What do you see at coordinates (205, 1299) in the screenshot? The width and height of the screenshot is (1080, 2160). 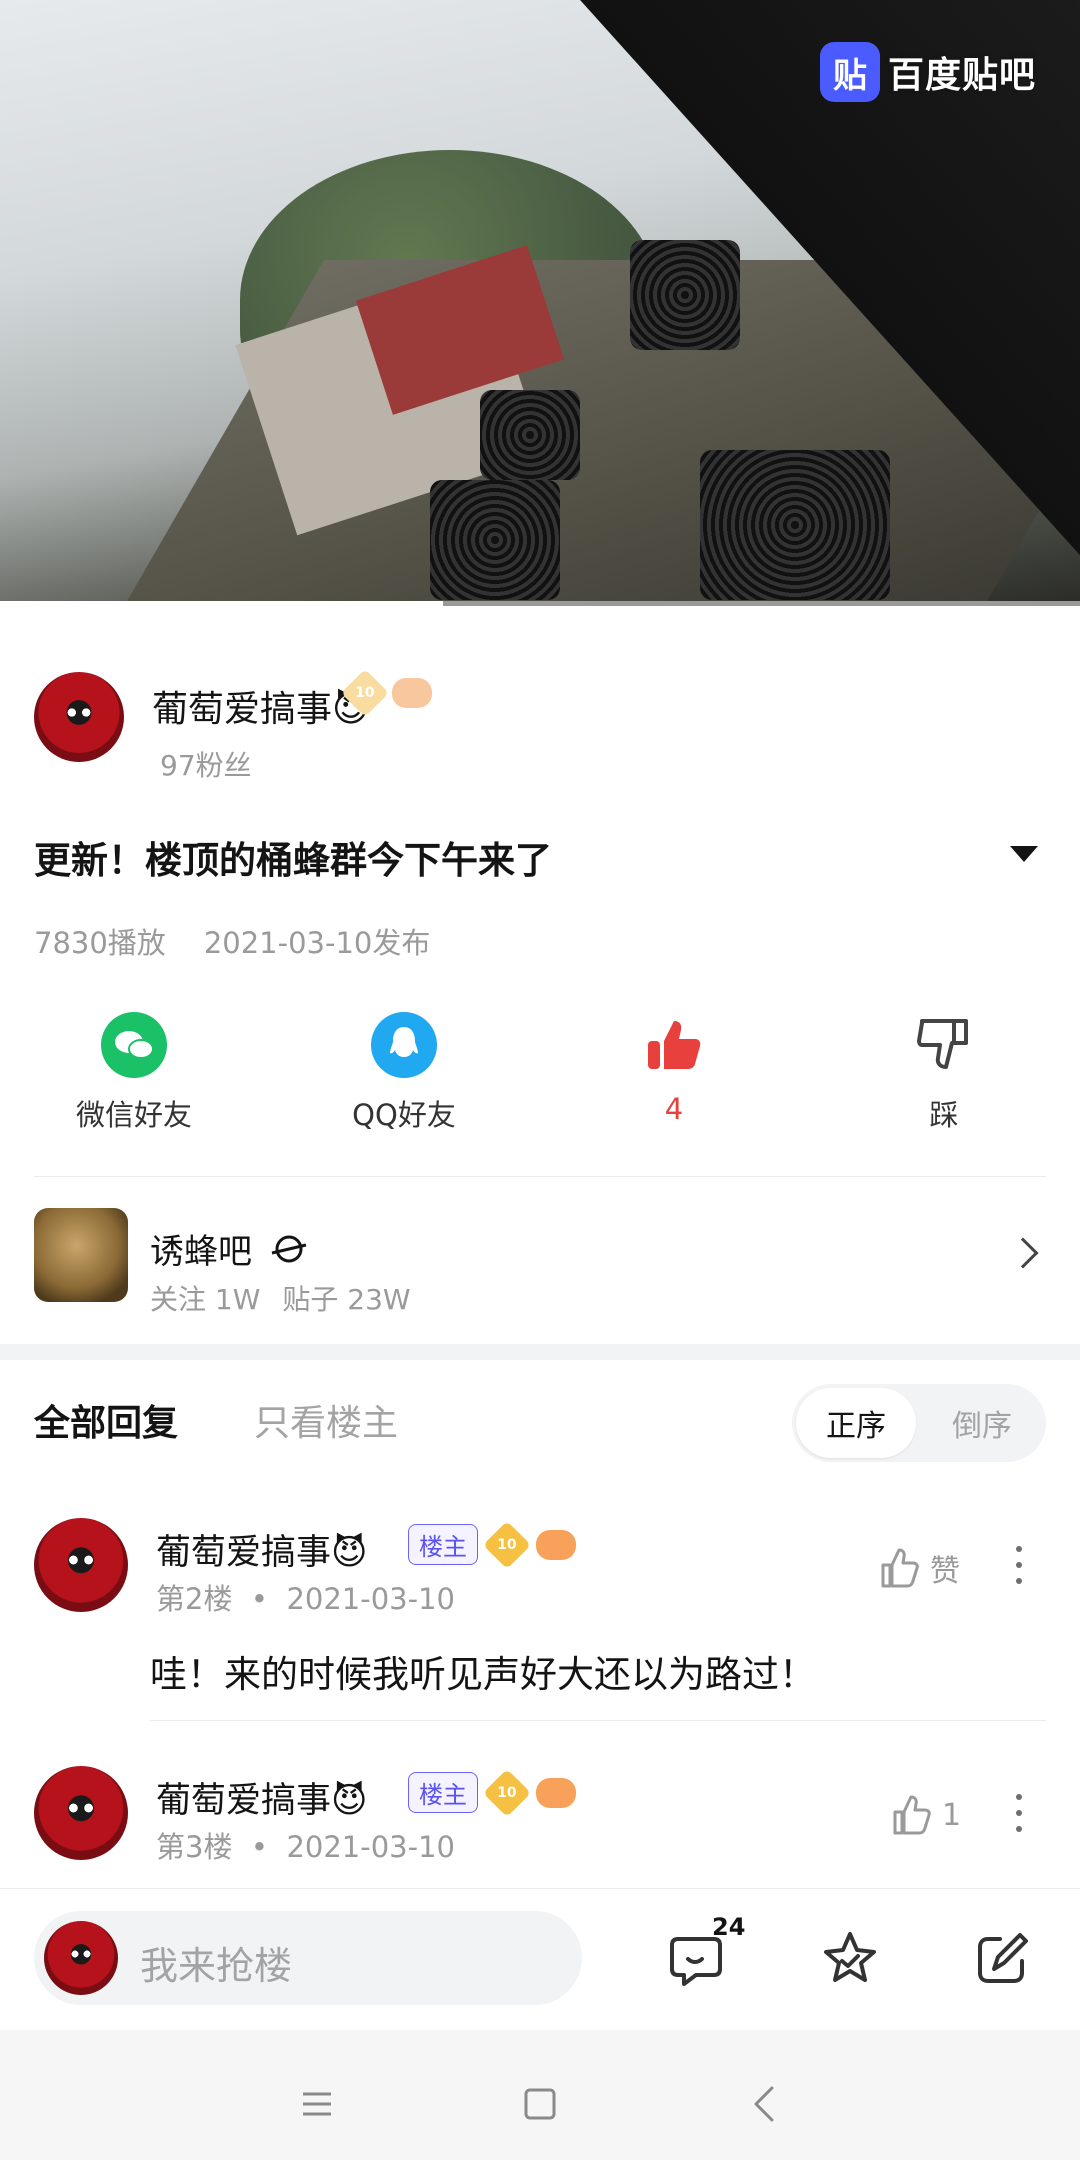 I see `forum-follows: 关注 1W` at bounding box center [205, 1299].